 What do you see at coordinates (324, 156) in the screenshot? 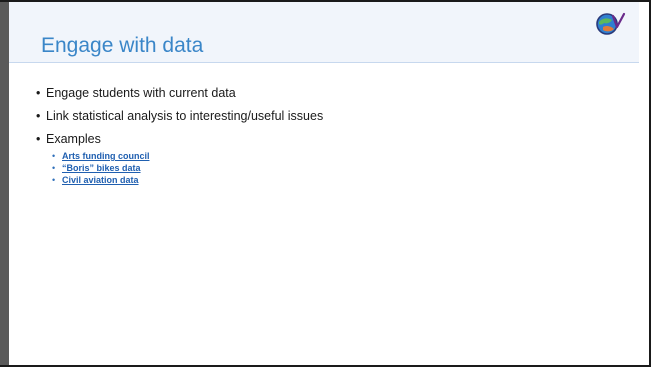
I see `example-item: • Arts funding council` at bounding box center [324, 156].